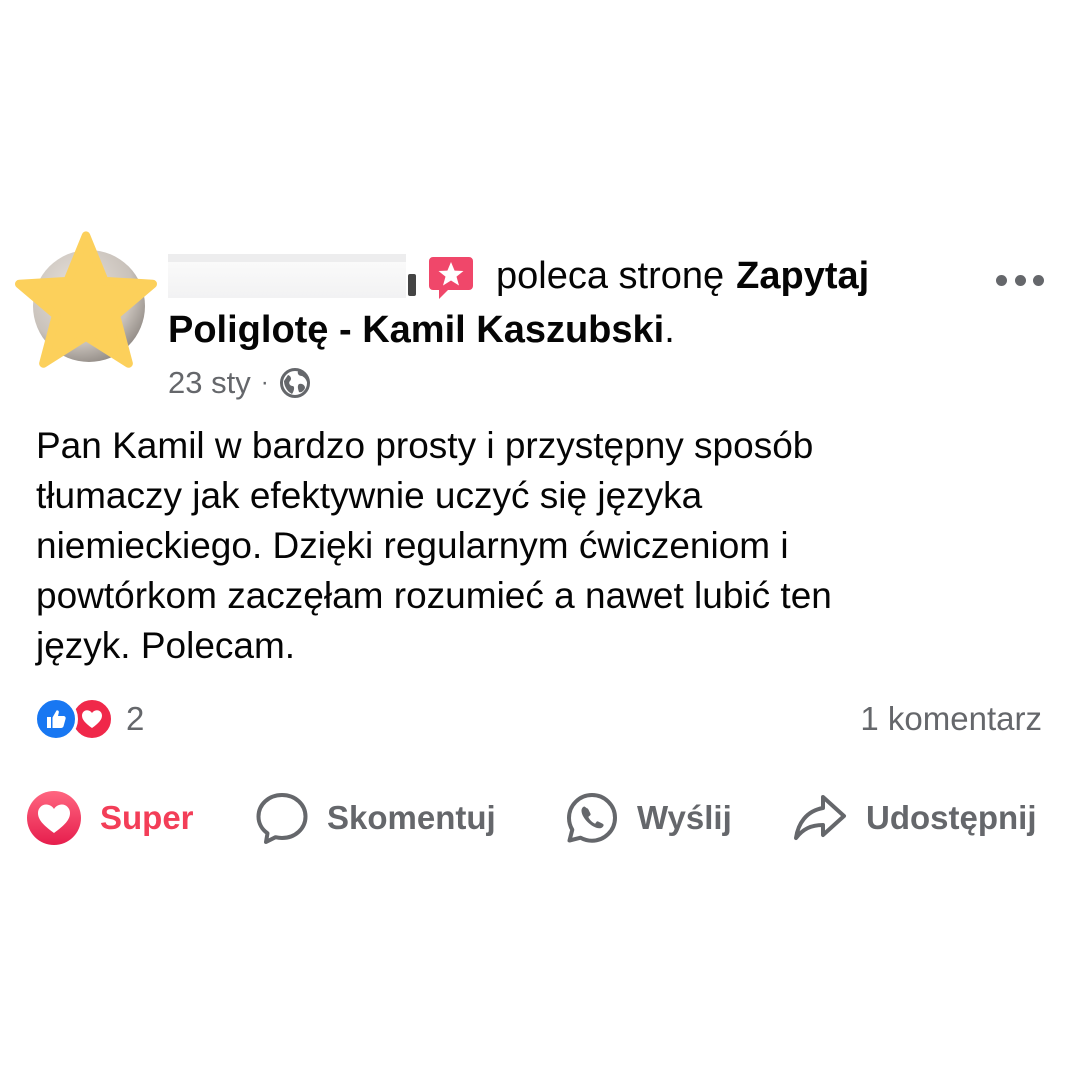 The width and height of the screenshot is (1080, 1080). I want to click on page-name-period: ., so click(669, 329).